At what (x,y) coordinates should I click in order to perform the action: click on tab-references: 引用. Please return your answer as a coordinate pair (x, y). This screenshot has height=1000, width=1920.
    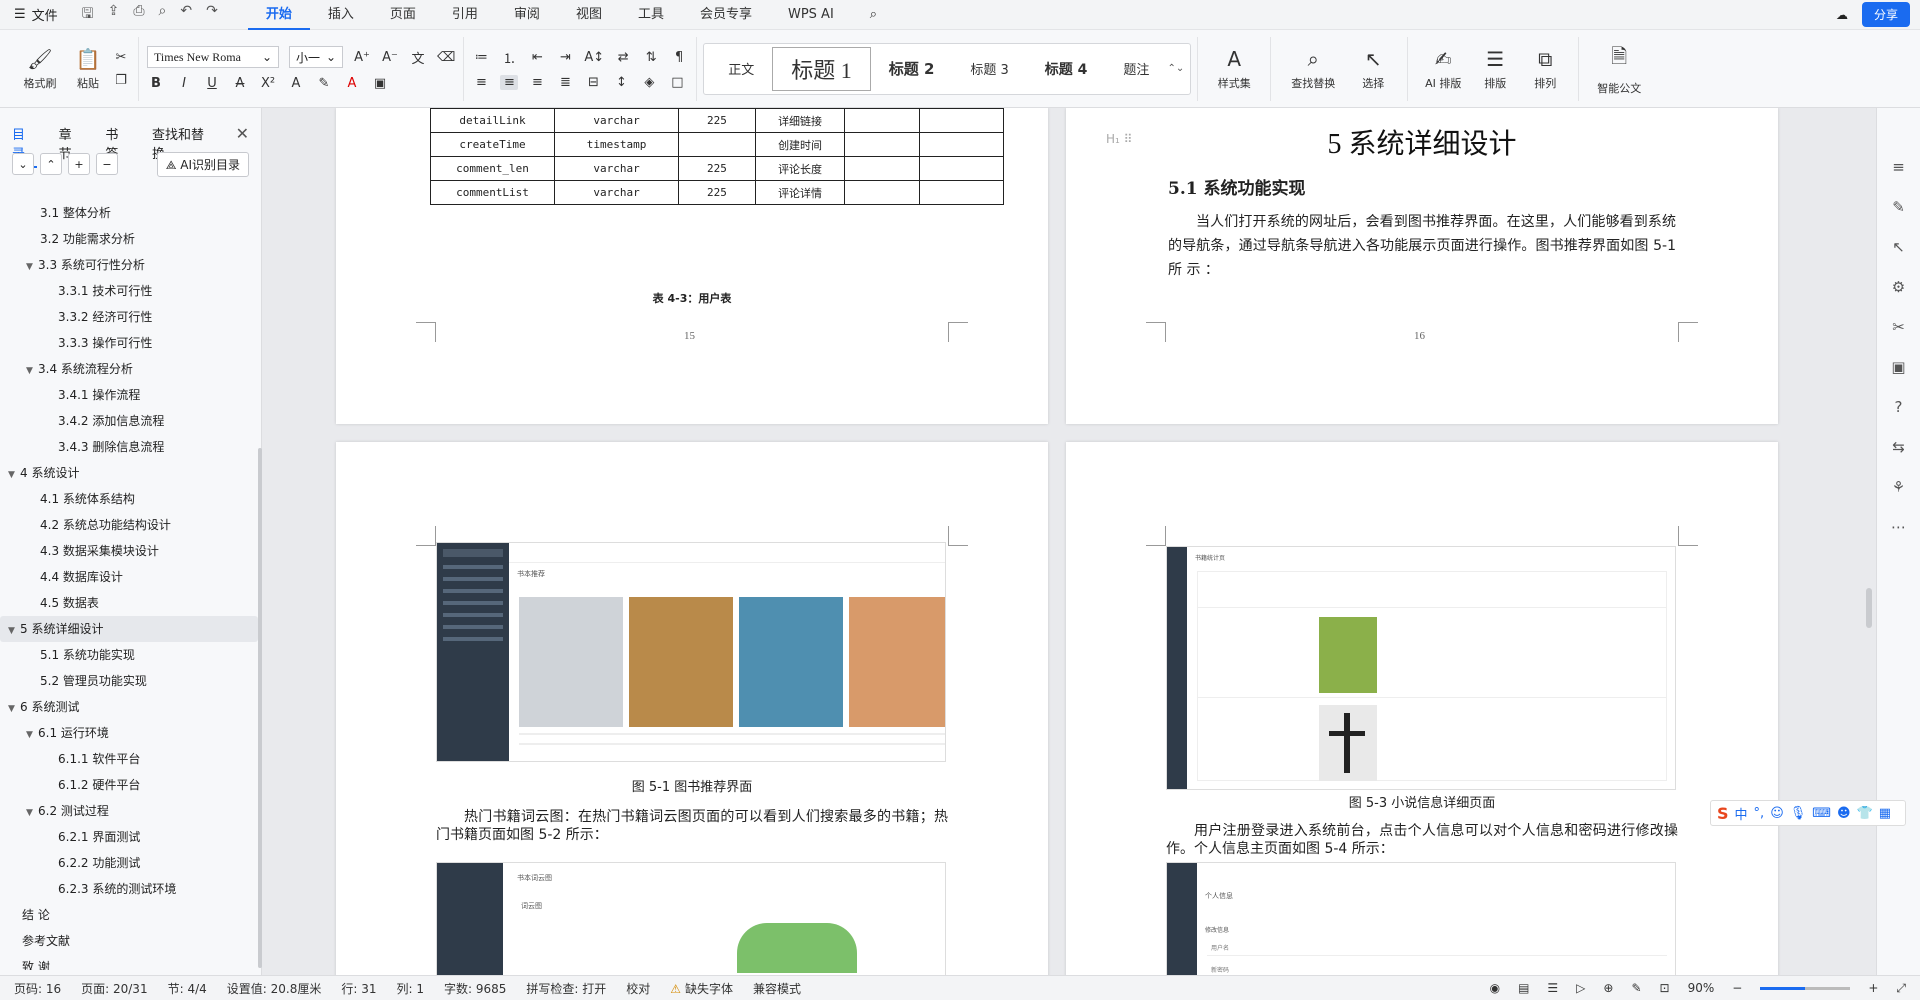
    Looking at the image, I should click on (465, 15).